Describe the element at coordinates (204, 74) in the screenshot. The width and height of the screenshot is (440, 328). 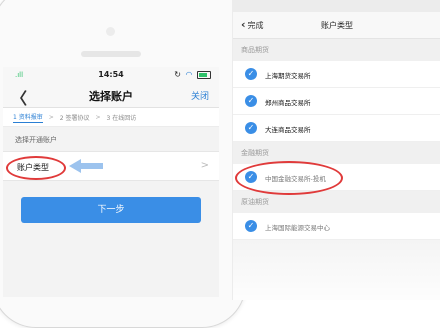
I see `battery-icon` at that location.